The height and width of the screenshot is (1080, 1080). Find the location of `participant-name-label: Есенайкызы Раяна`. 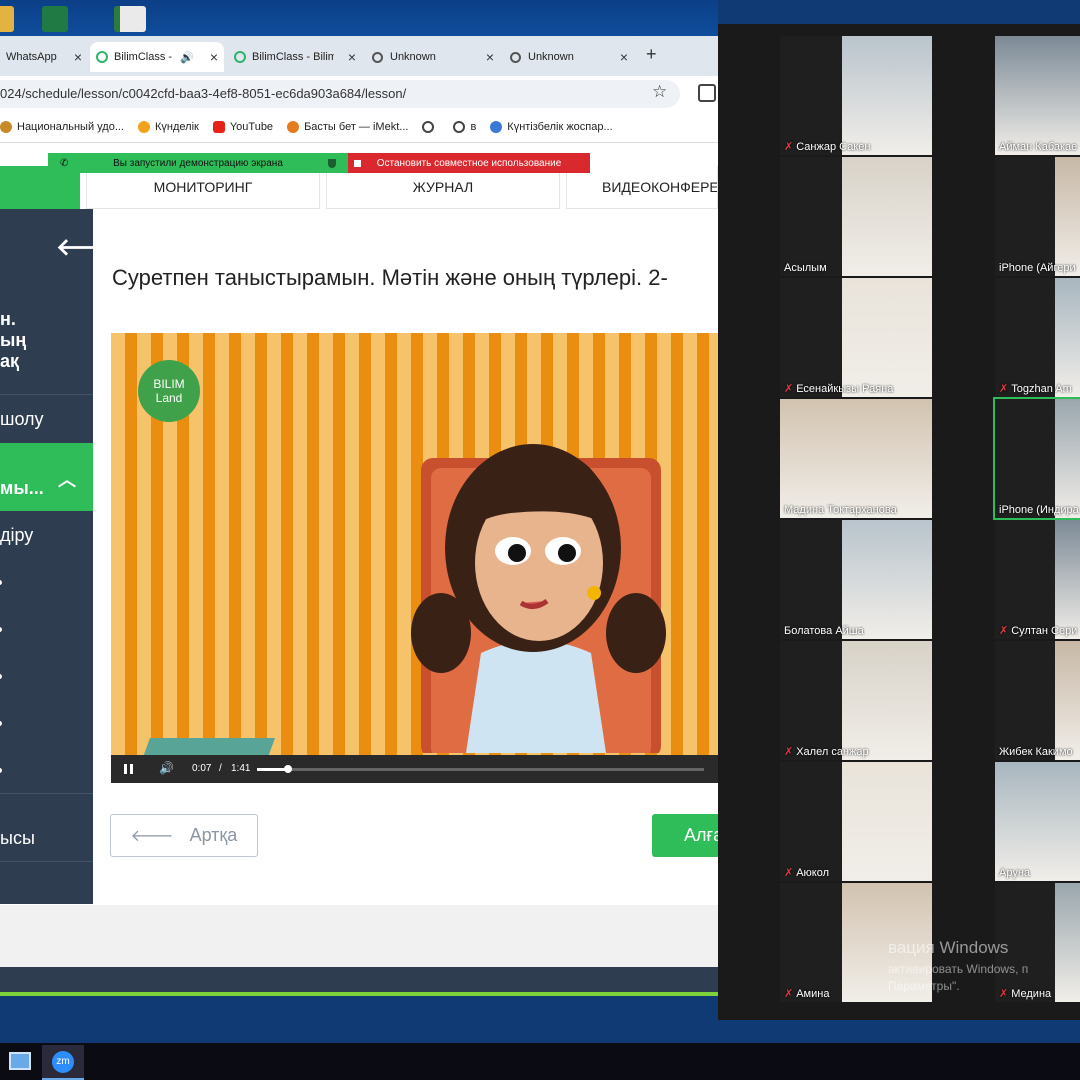

participant-name-label: Есенайкызы Раяна is located at coordinates (845, 389).